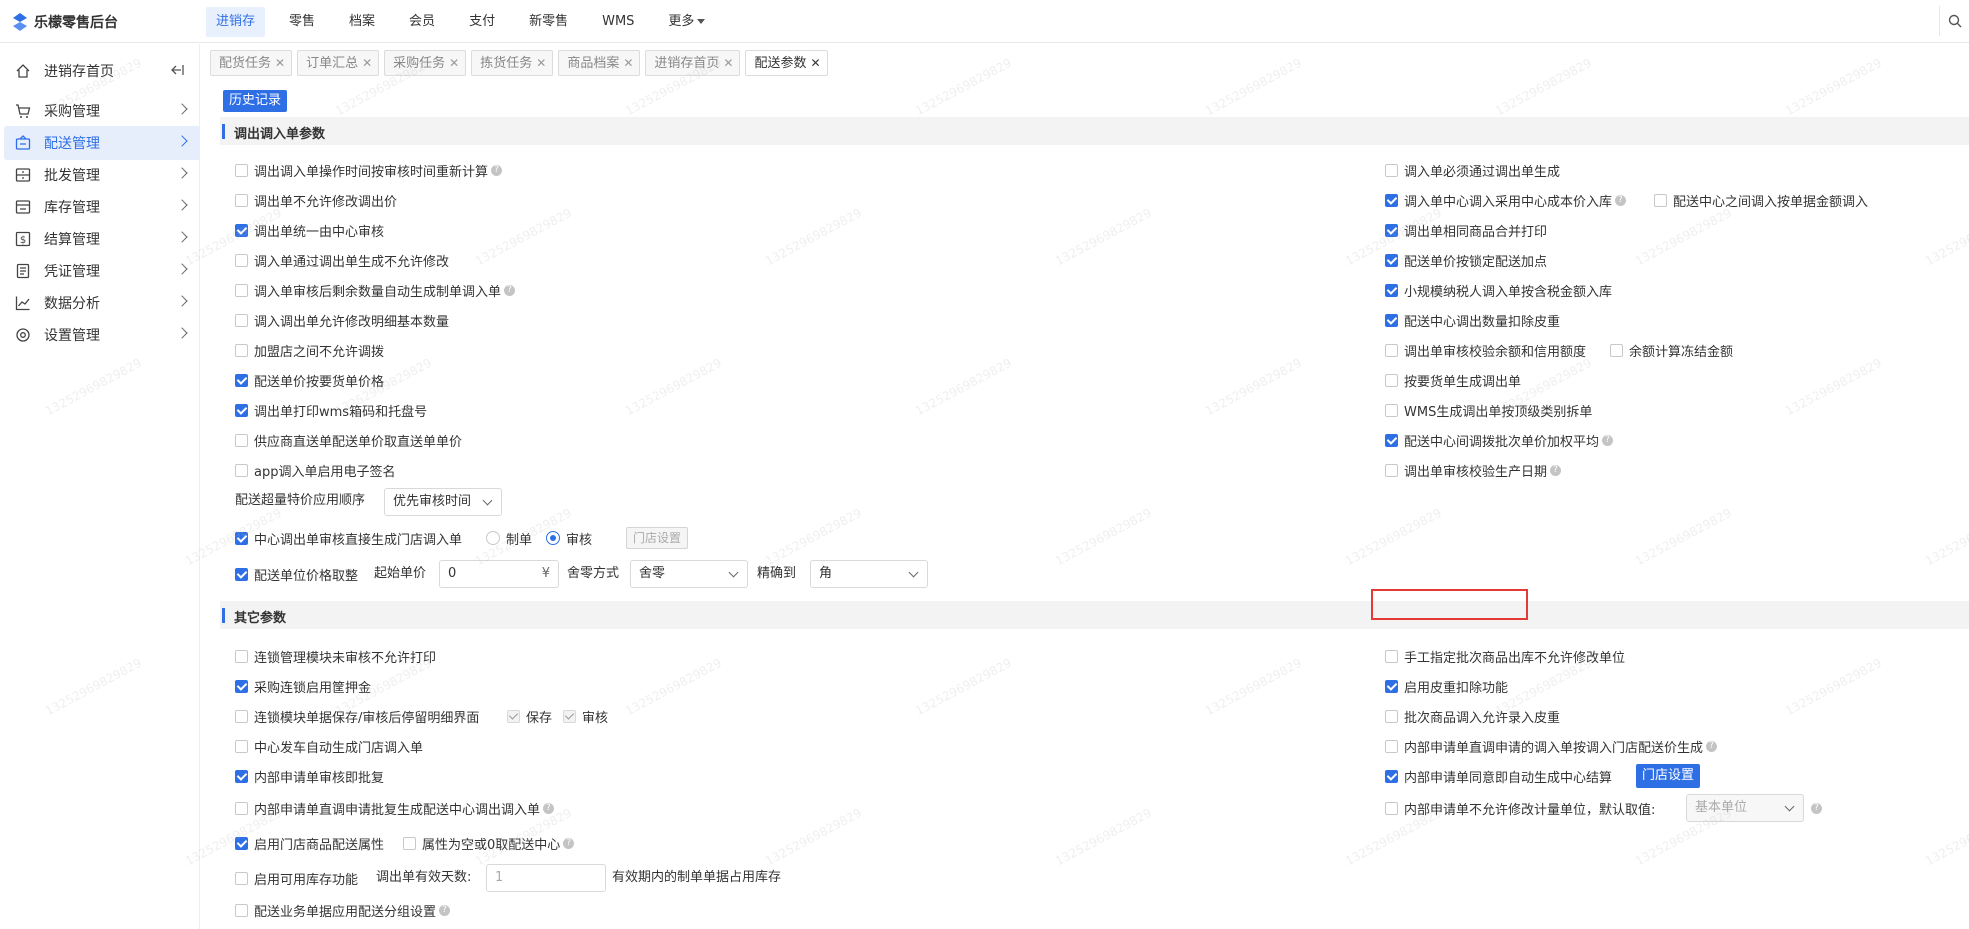  What do you see at coordinates (509, 538) in the screenshot?
I see `radio-make: 制单` at bounding box center [509, 538].